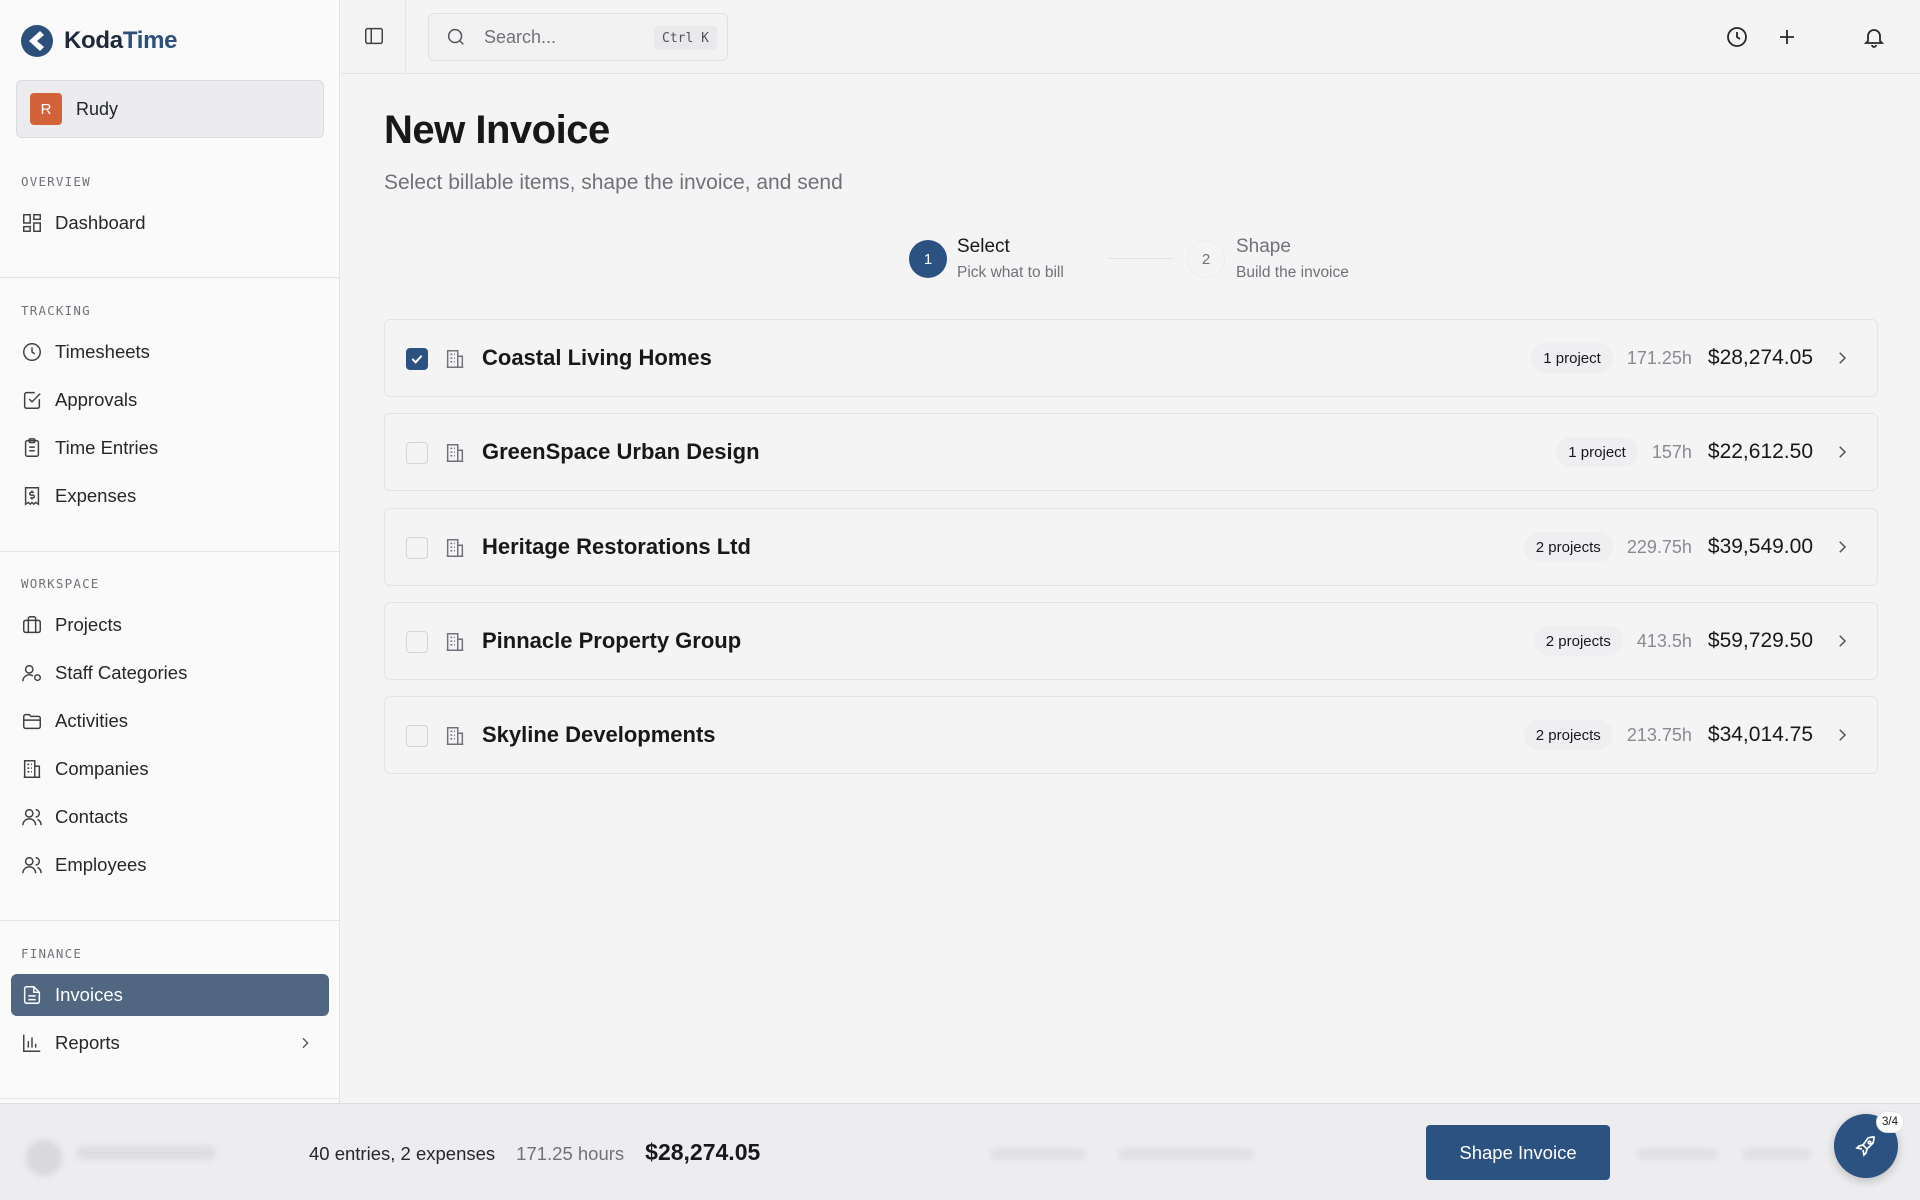 The image size is (1920, 1200). Describe the element at coordinates (1292, 272) in the screenshot. I see `step-desc-shape: Build the invoice` at that location.